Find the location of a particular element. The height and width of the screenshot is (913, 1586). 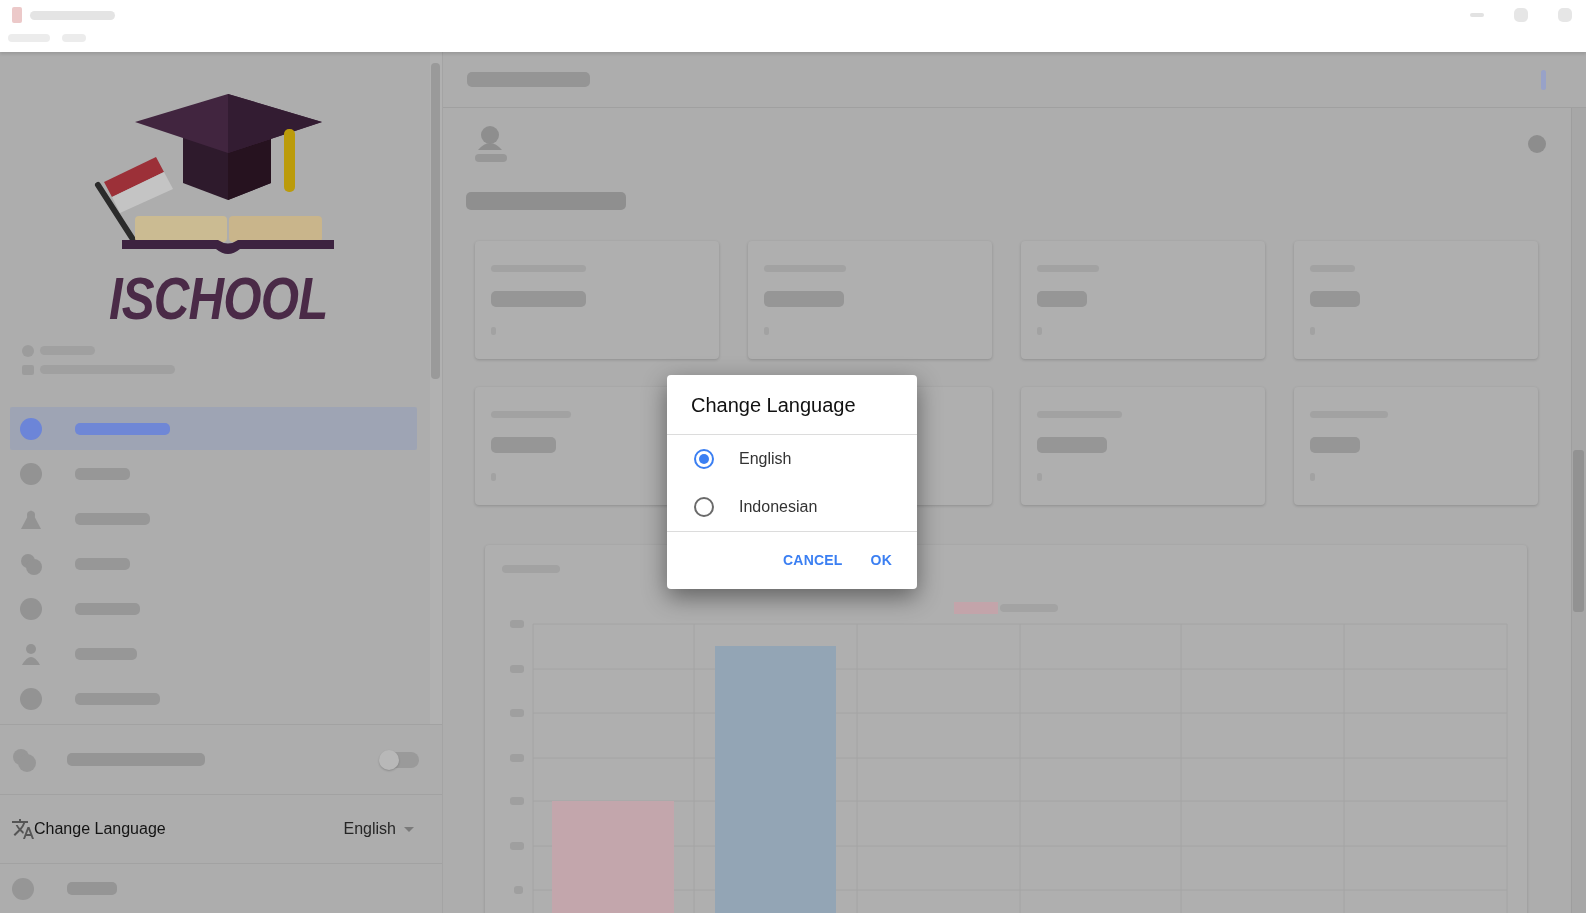

ok-button: OK is located at coordinates (881, 560).